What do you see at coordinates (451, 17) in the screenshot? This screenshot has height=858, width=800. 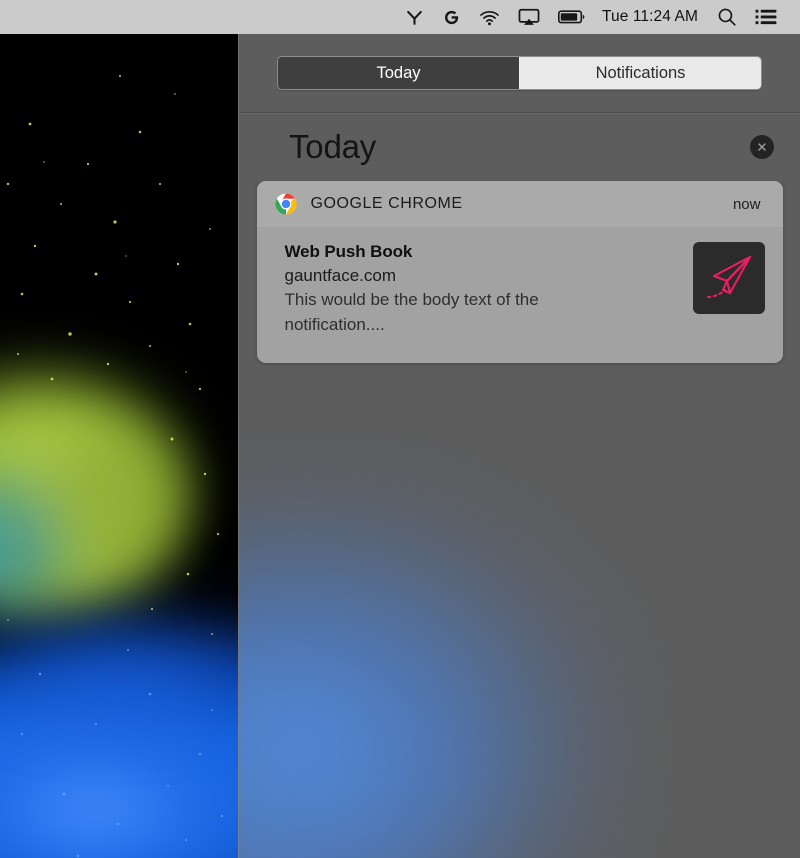 I see `google-g-icon` at bounding box center [451, 17].